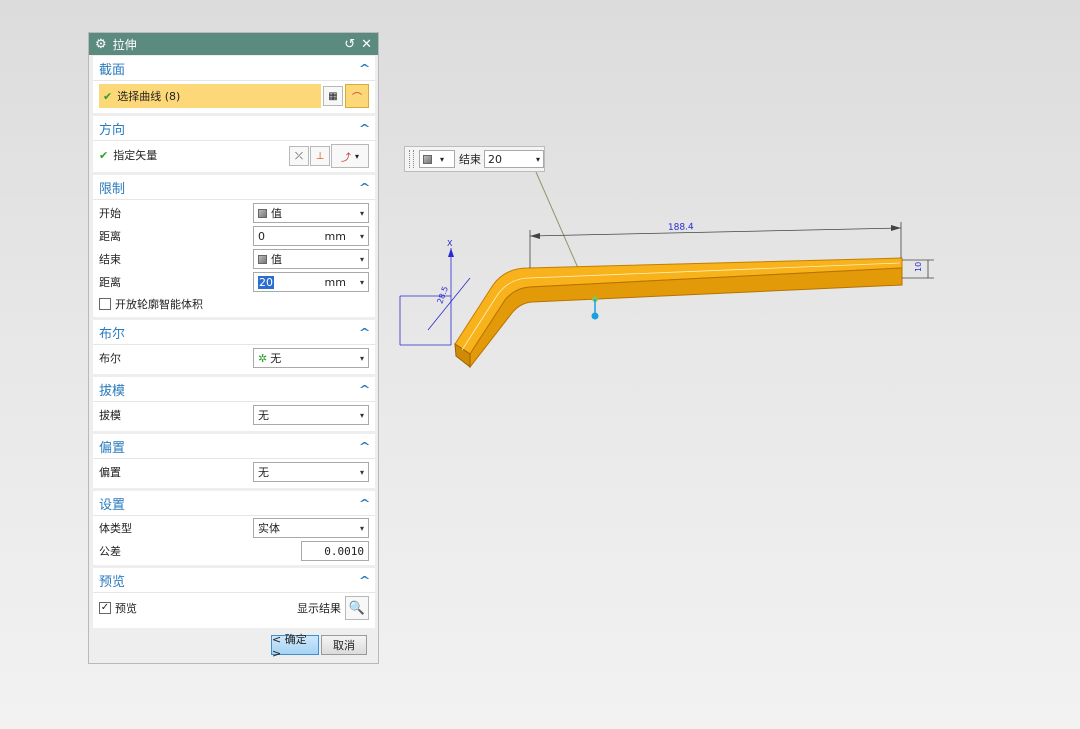 The width and height of the screenshot is (1080, 729). Describe the element at coordinates (234, 446) in the screenshot. I see `offset-header: 偏置 ^` at that location.